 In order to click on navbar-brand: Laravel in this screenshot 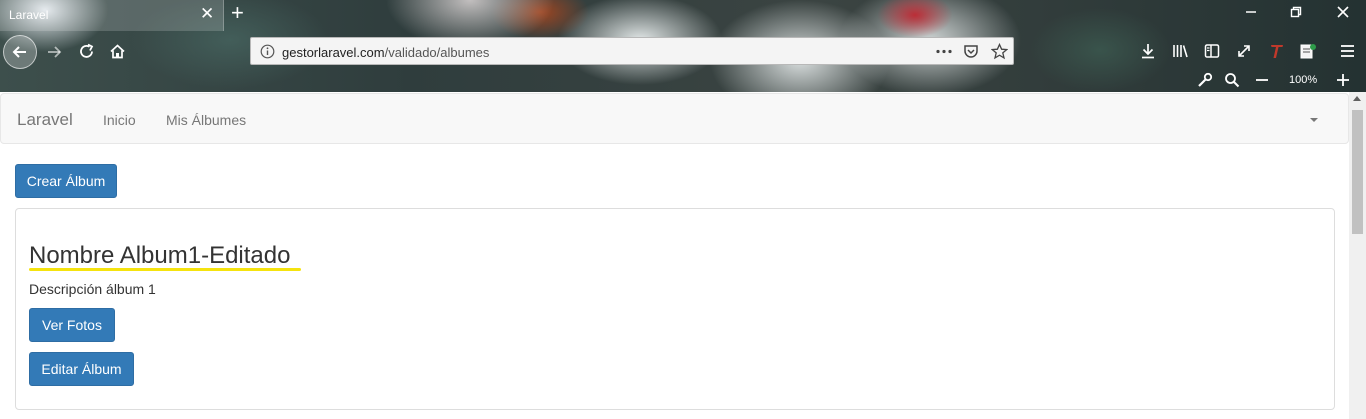, I will do `click(45, 120)`.